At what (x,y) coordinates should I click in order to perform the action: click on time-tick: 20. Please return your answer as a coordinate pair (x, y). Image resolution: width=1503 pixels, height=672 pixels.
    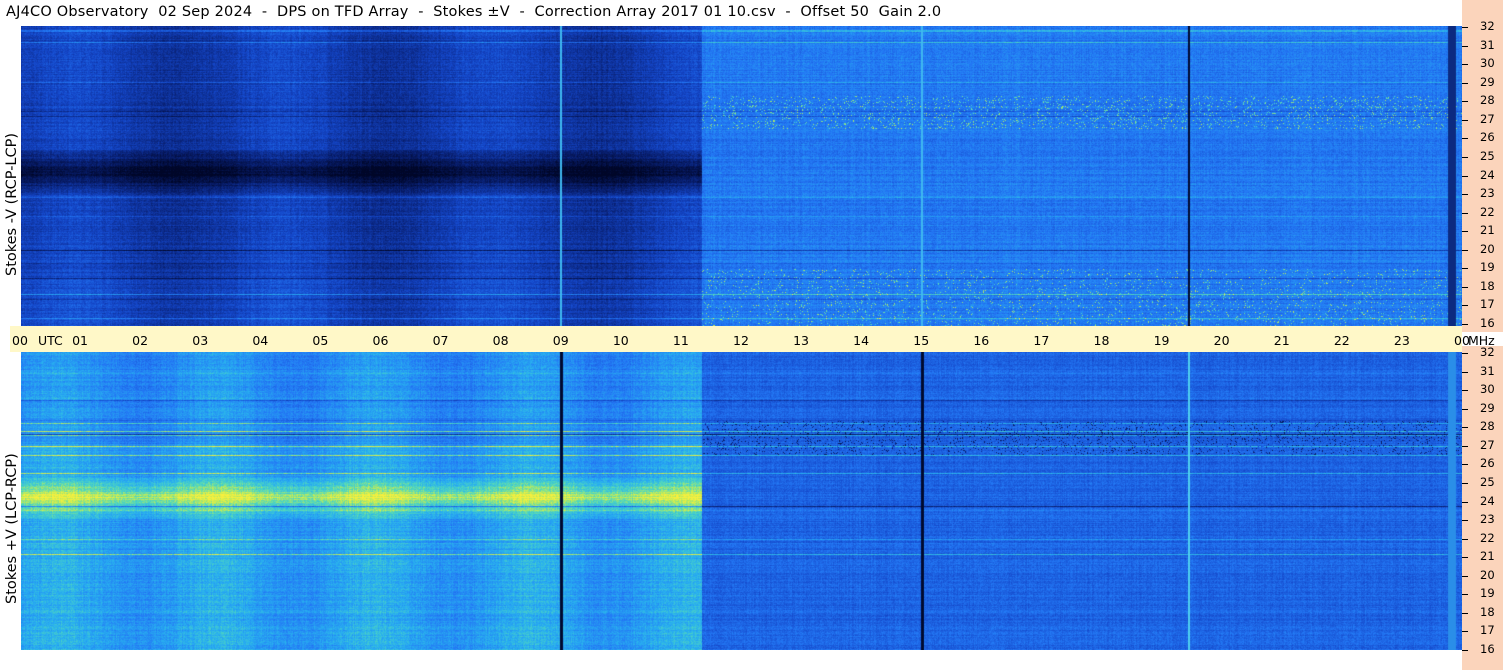
    Looking at the image, I should click on (1221, 340).